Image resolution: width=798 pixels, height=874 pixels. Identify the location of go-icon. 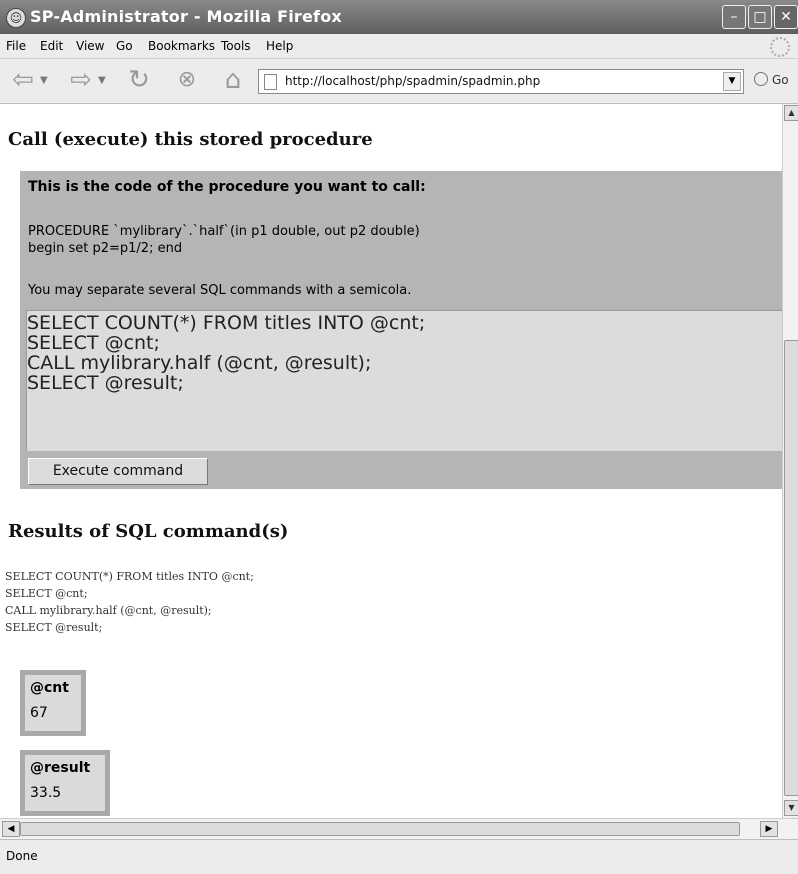
(761, 79).